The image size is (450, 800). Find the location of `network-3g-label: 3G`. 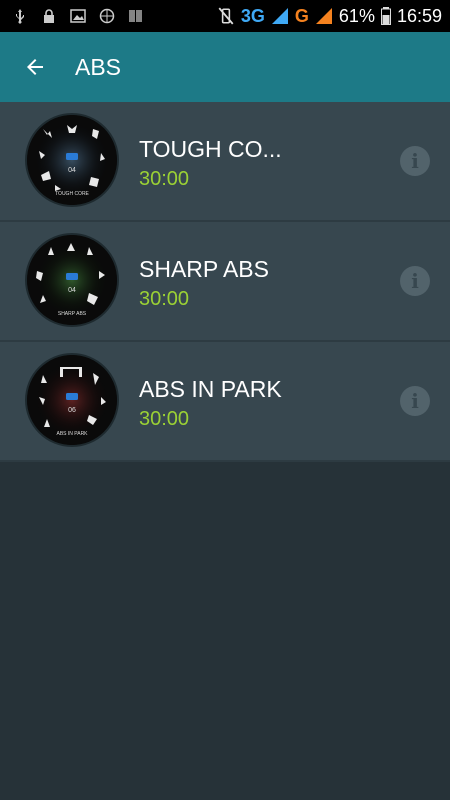

network-3g-label: 3G is located at coordinates (252, 15).